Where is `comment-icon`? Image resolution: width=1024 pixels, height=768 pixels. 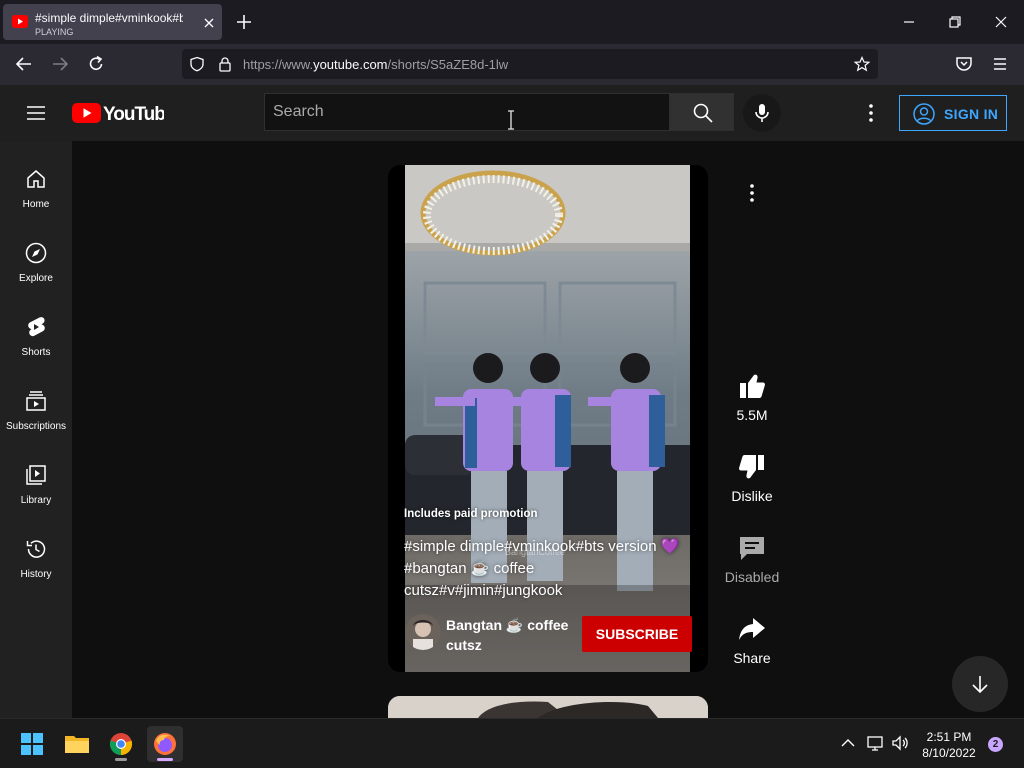 comment-icon is located at coordinates (752, 548).